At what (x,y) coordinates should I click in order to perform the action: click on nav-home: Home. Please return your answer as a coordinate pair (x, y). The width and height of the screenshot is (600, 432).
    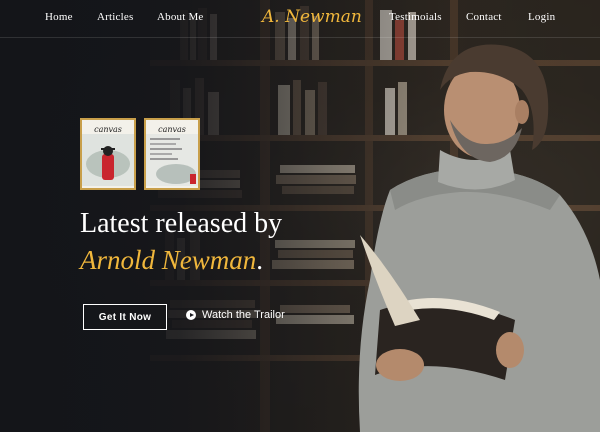
    Looking at the image, I should click on (59, 17).